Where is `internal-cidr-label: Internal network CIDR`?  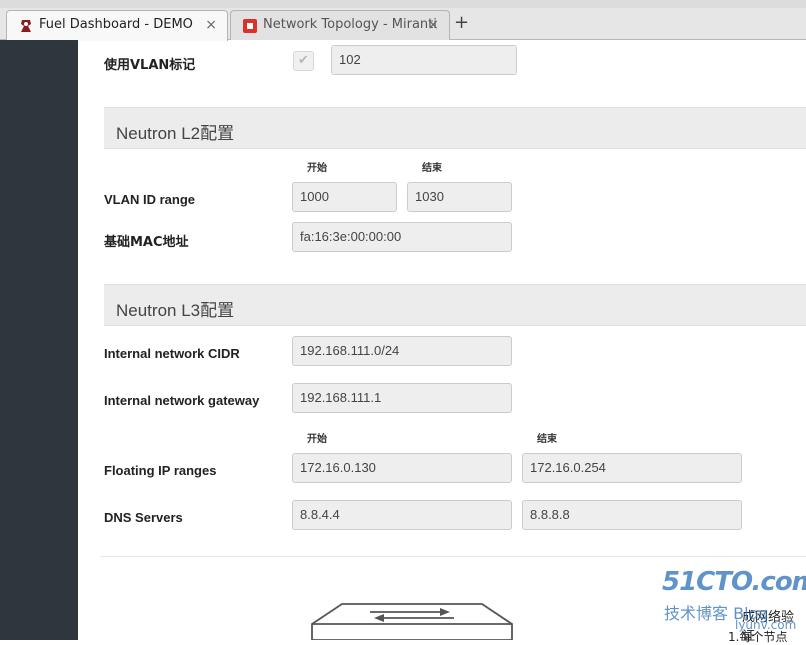 internal-cidr-label: Internal network CIDR is located at coordinates (172, 353).